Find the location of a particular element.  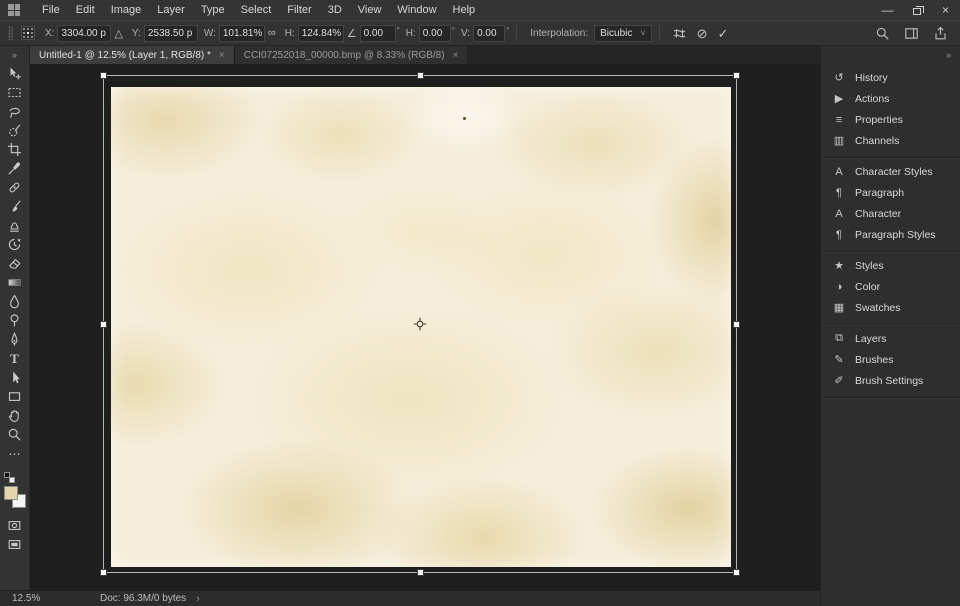

status-bar: 12.5% Doc: 96.3M/0 bytes › is located at coordinates (410, 598).